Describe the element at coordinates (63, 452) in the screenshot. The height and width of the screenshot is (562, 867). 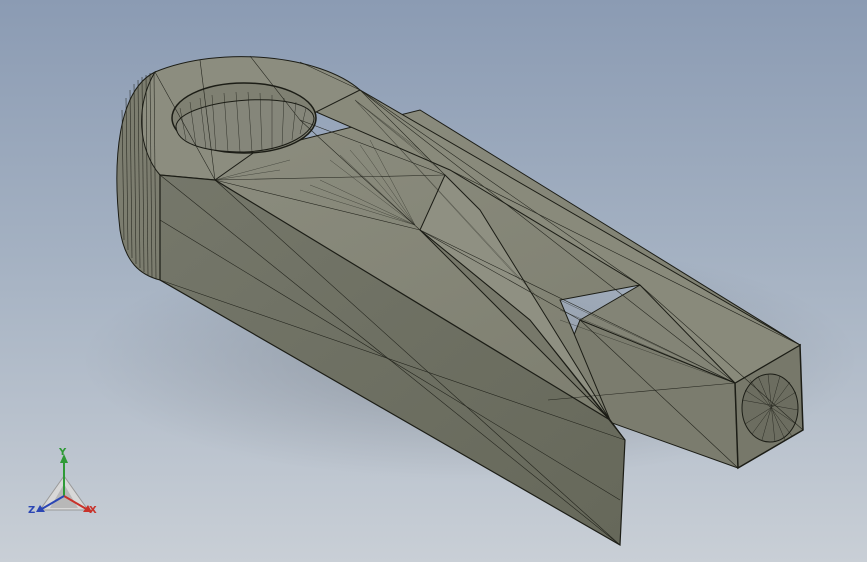
I see `y-axis-label: Y` at that location.